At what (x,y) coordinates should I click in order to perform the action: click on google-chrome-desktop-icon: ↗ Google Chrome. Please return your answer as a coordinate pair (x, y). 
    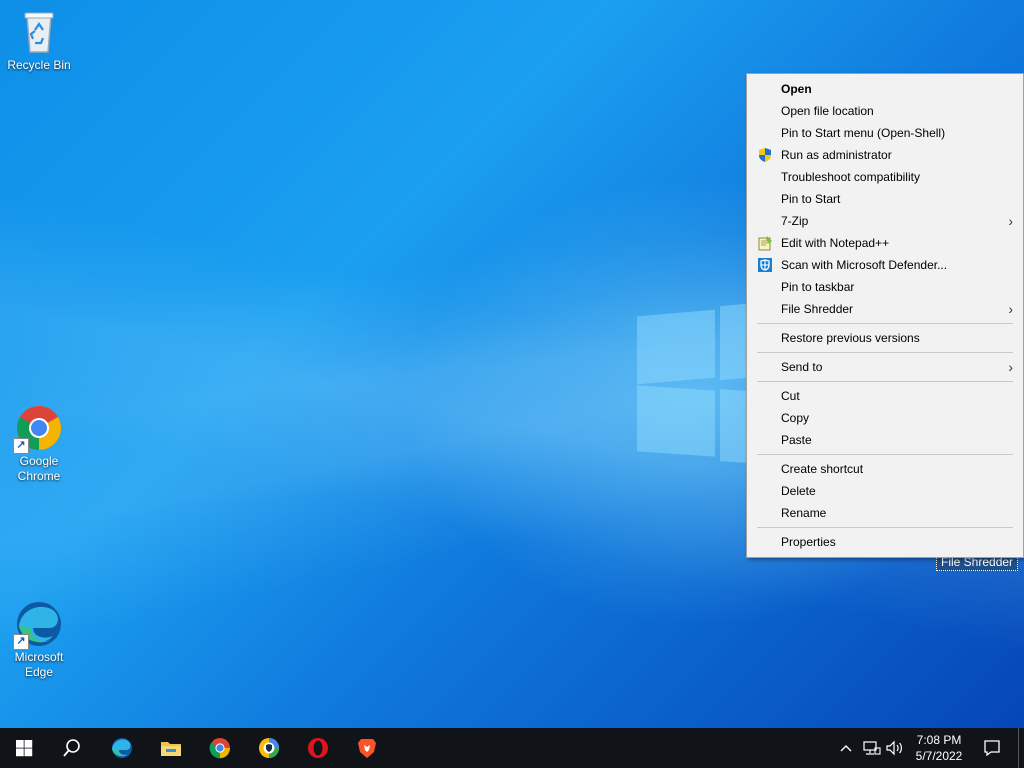
    Looking at the image, I should click on (39, 444).